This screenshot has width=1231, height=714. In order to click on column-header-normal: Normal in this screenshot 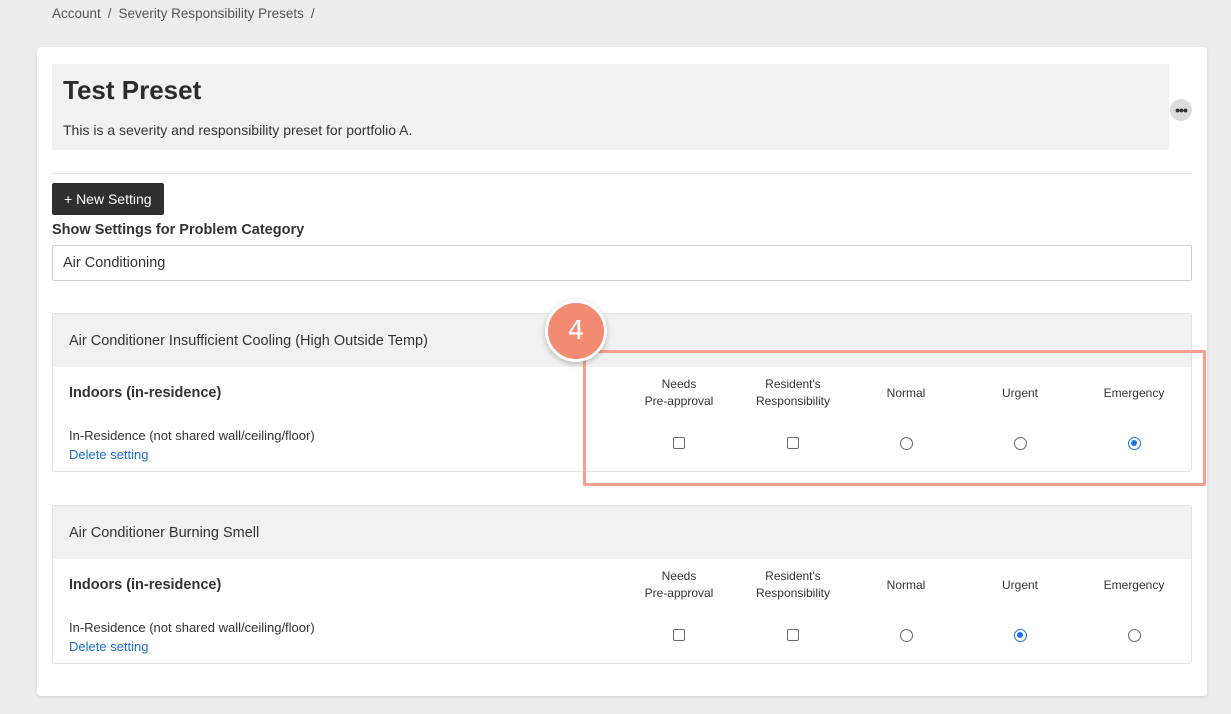, I will do `click(906, 584)`.